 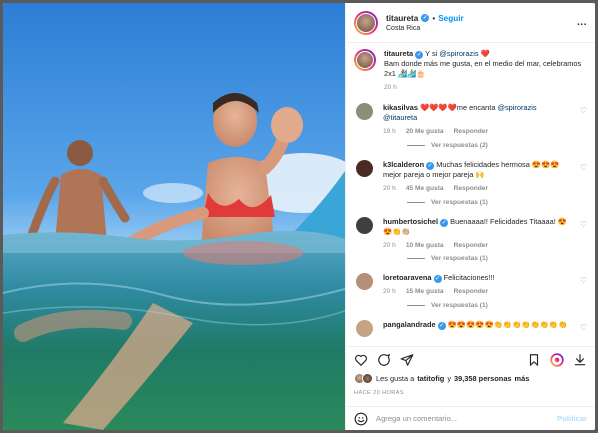 I want to click on heart-icon, so click(x=361, y=360).